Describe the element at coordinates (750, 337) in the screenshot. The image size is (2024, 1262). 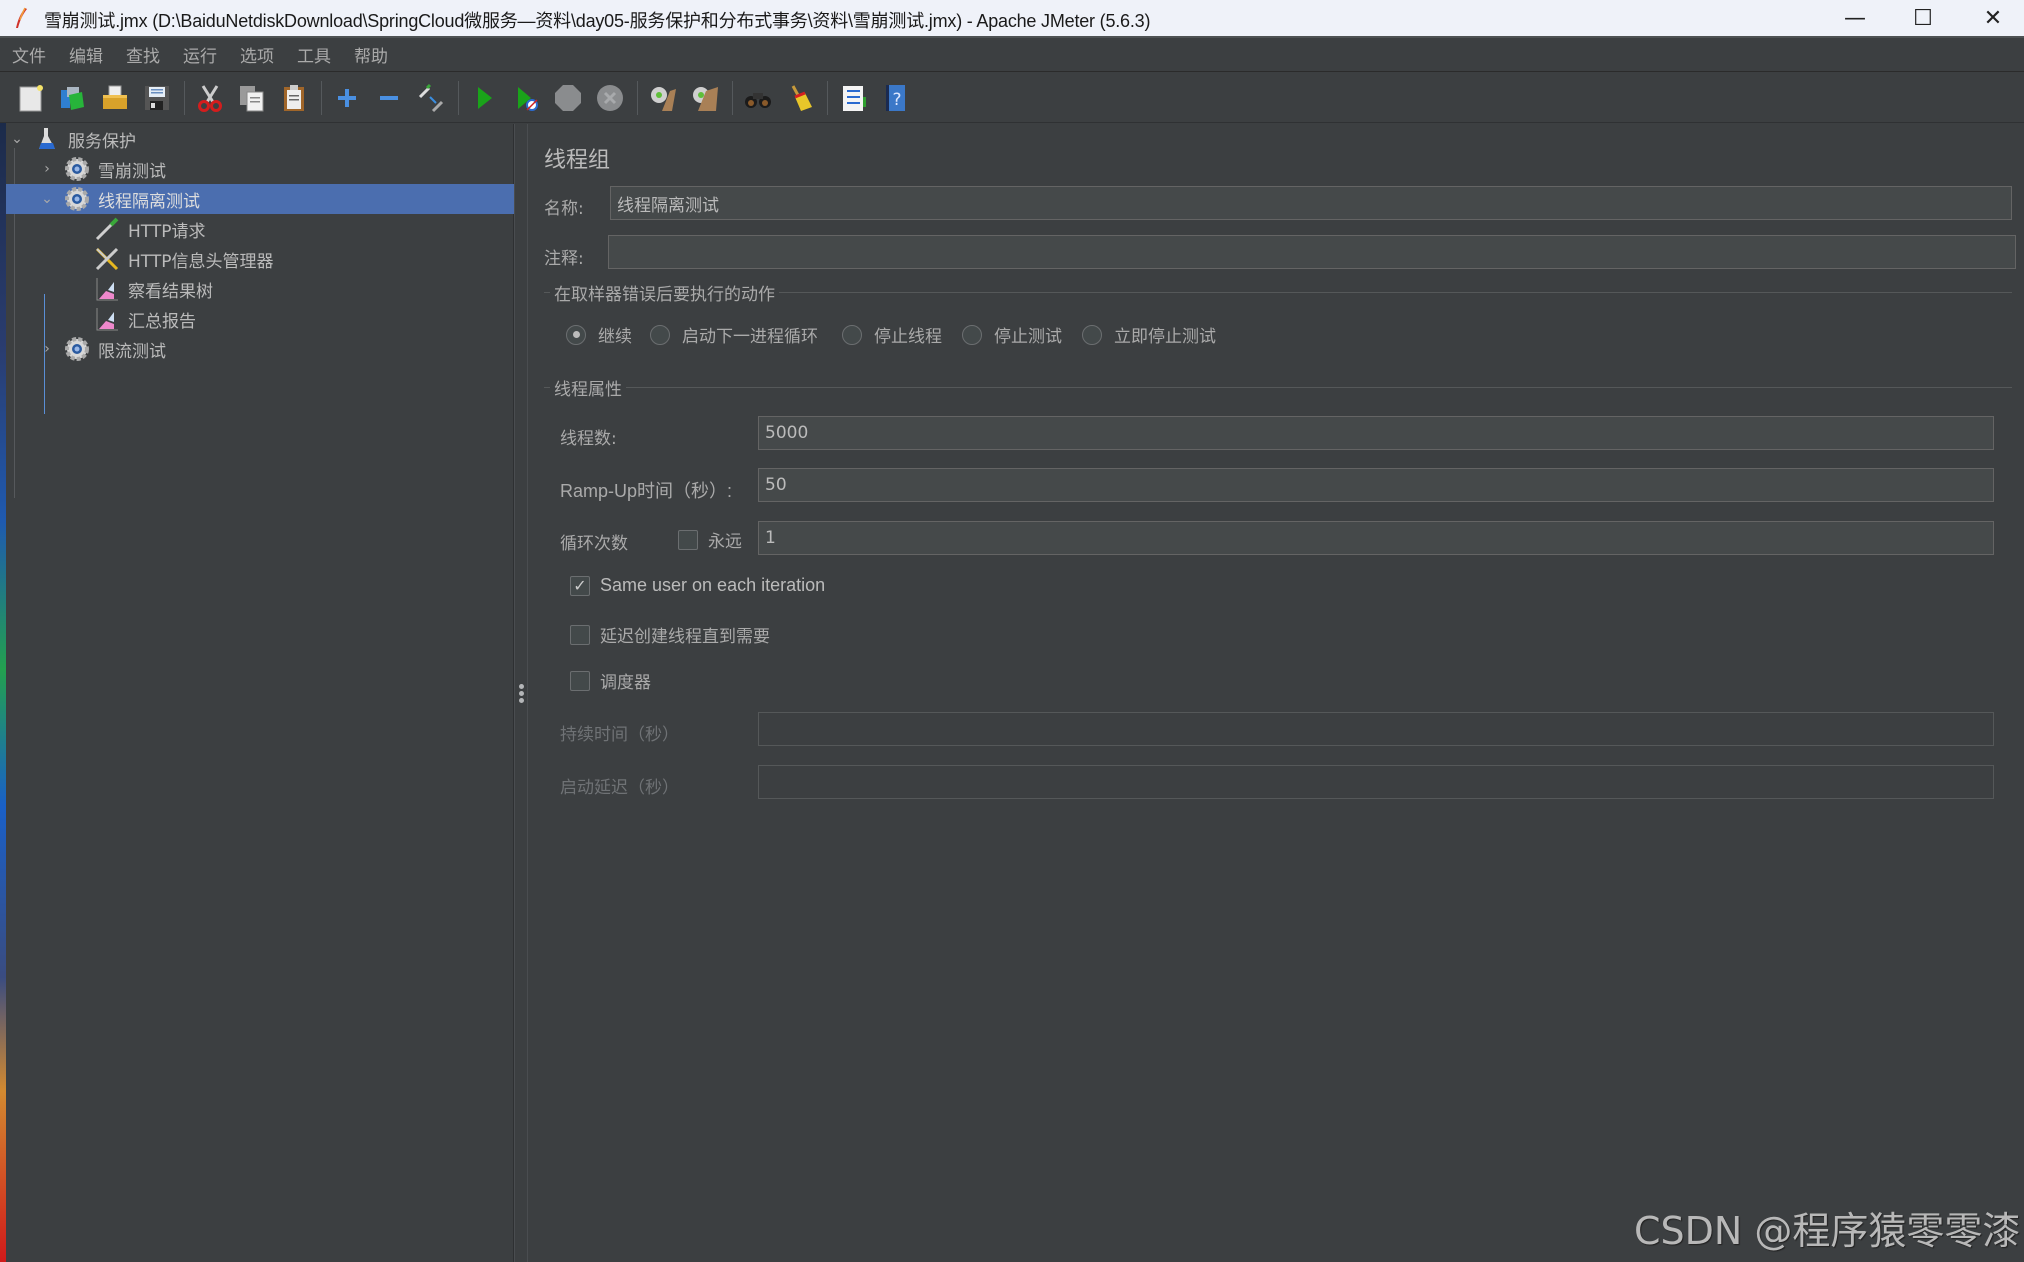
I see `radio-label: 启动下一进程循环` at that location.